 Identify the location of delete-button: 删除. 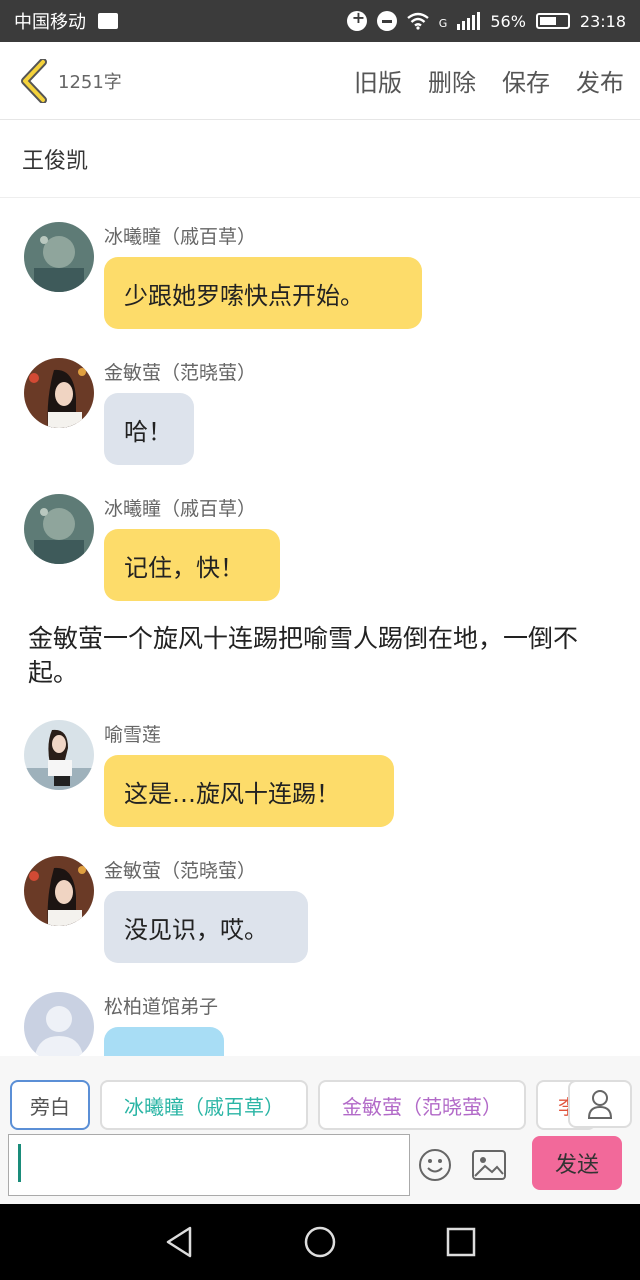
(452, 80).